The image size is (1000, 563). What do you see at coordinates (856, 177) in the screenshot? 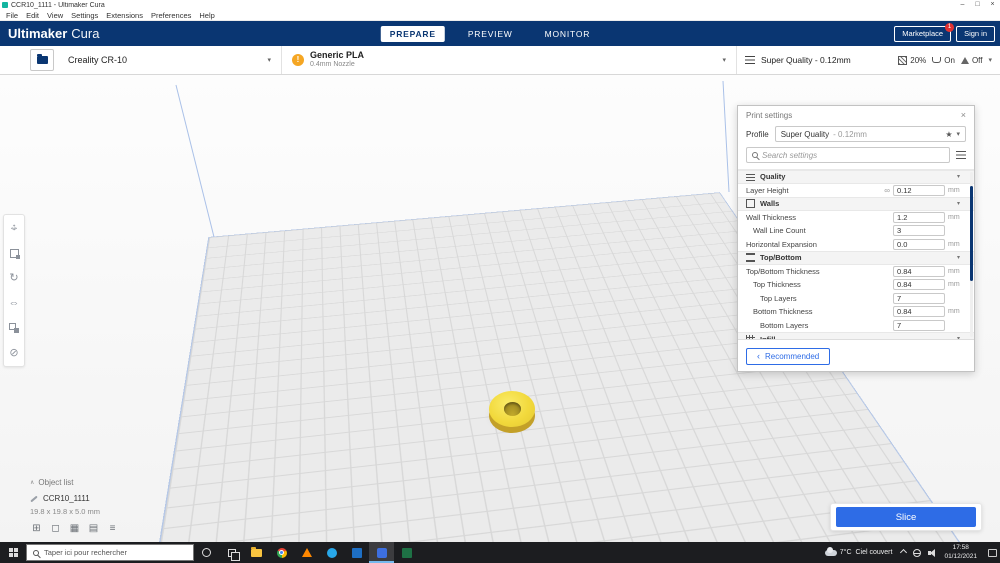
I see `section-quality: Quality ▾` at bounding box center [856, 177].